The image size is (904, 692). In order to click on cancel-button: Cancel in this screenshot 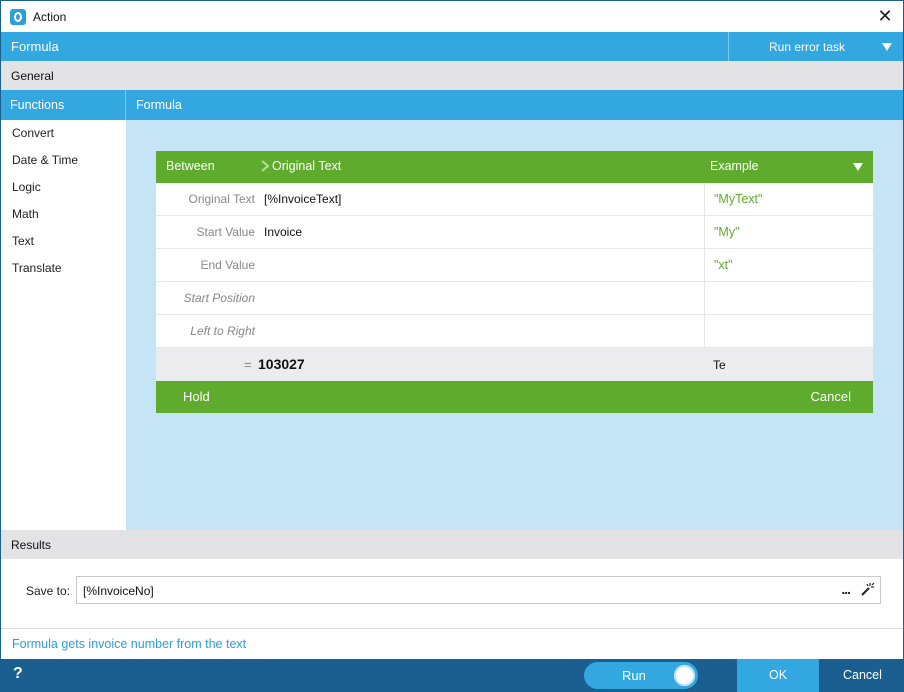, I will do `click(861, 675)`.